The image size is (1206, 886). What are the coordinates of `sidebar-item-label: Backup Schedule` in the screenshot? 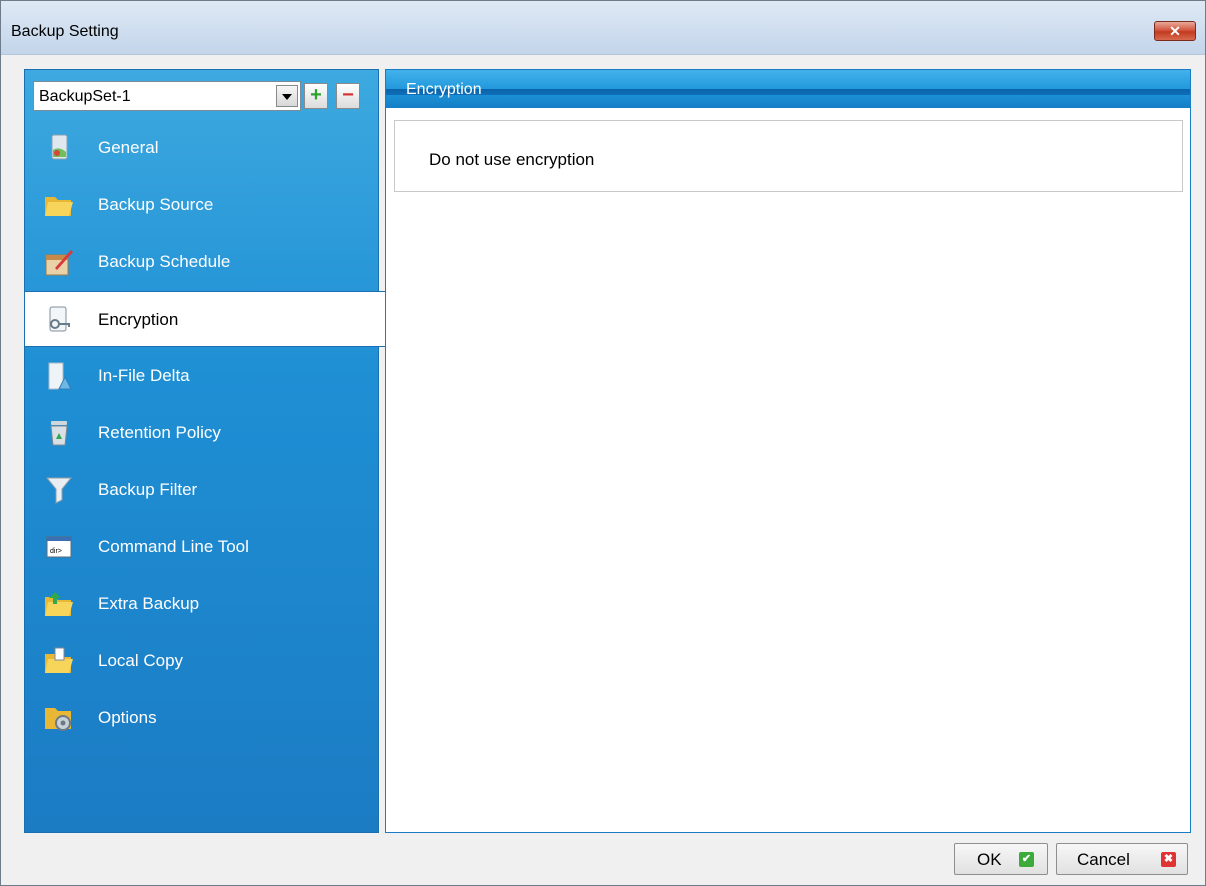 It's located at (164, 261).